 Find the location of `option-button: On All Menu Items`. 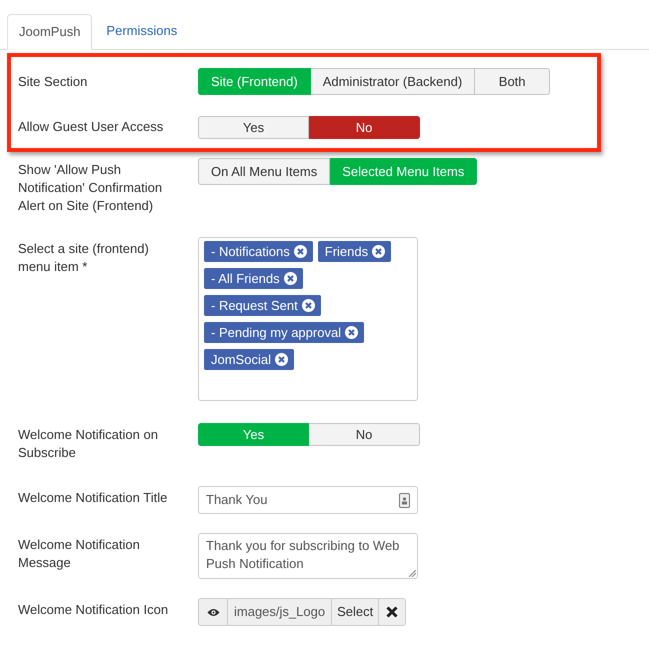

option-button: On All Menu Items is located at coordinates (264, 171).